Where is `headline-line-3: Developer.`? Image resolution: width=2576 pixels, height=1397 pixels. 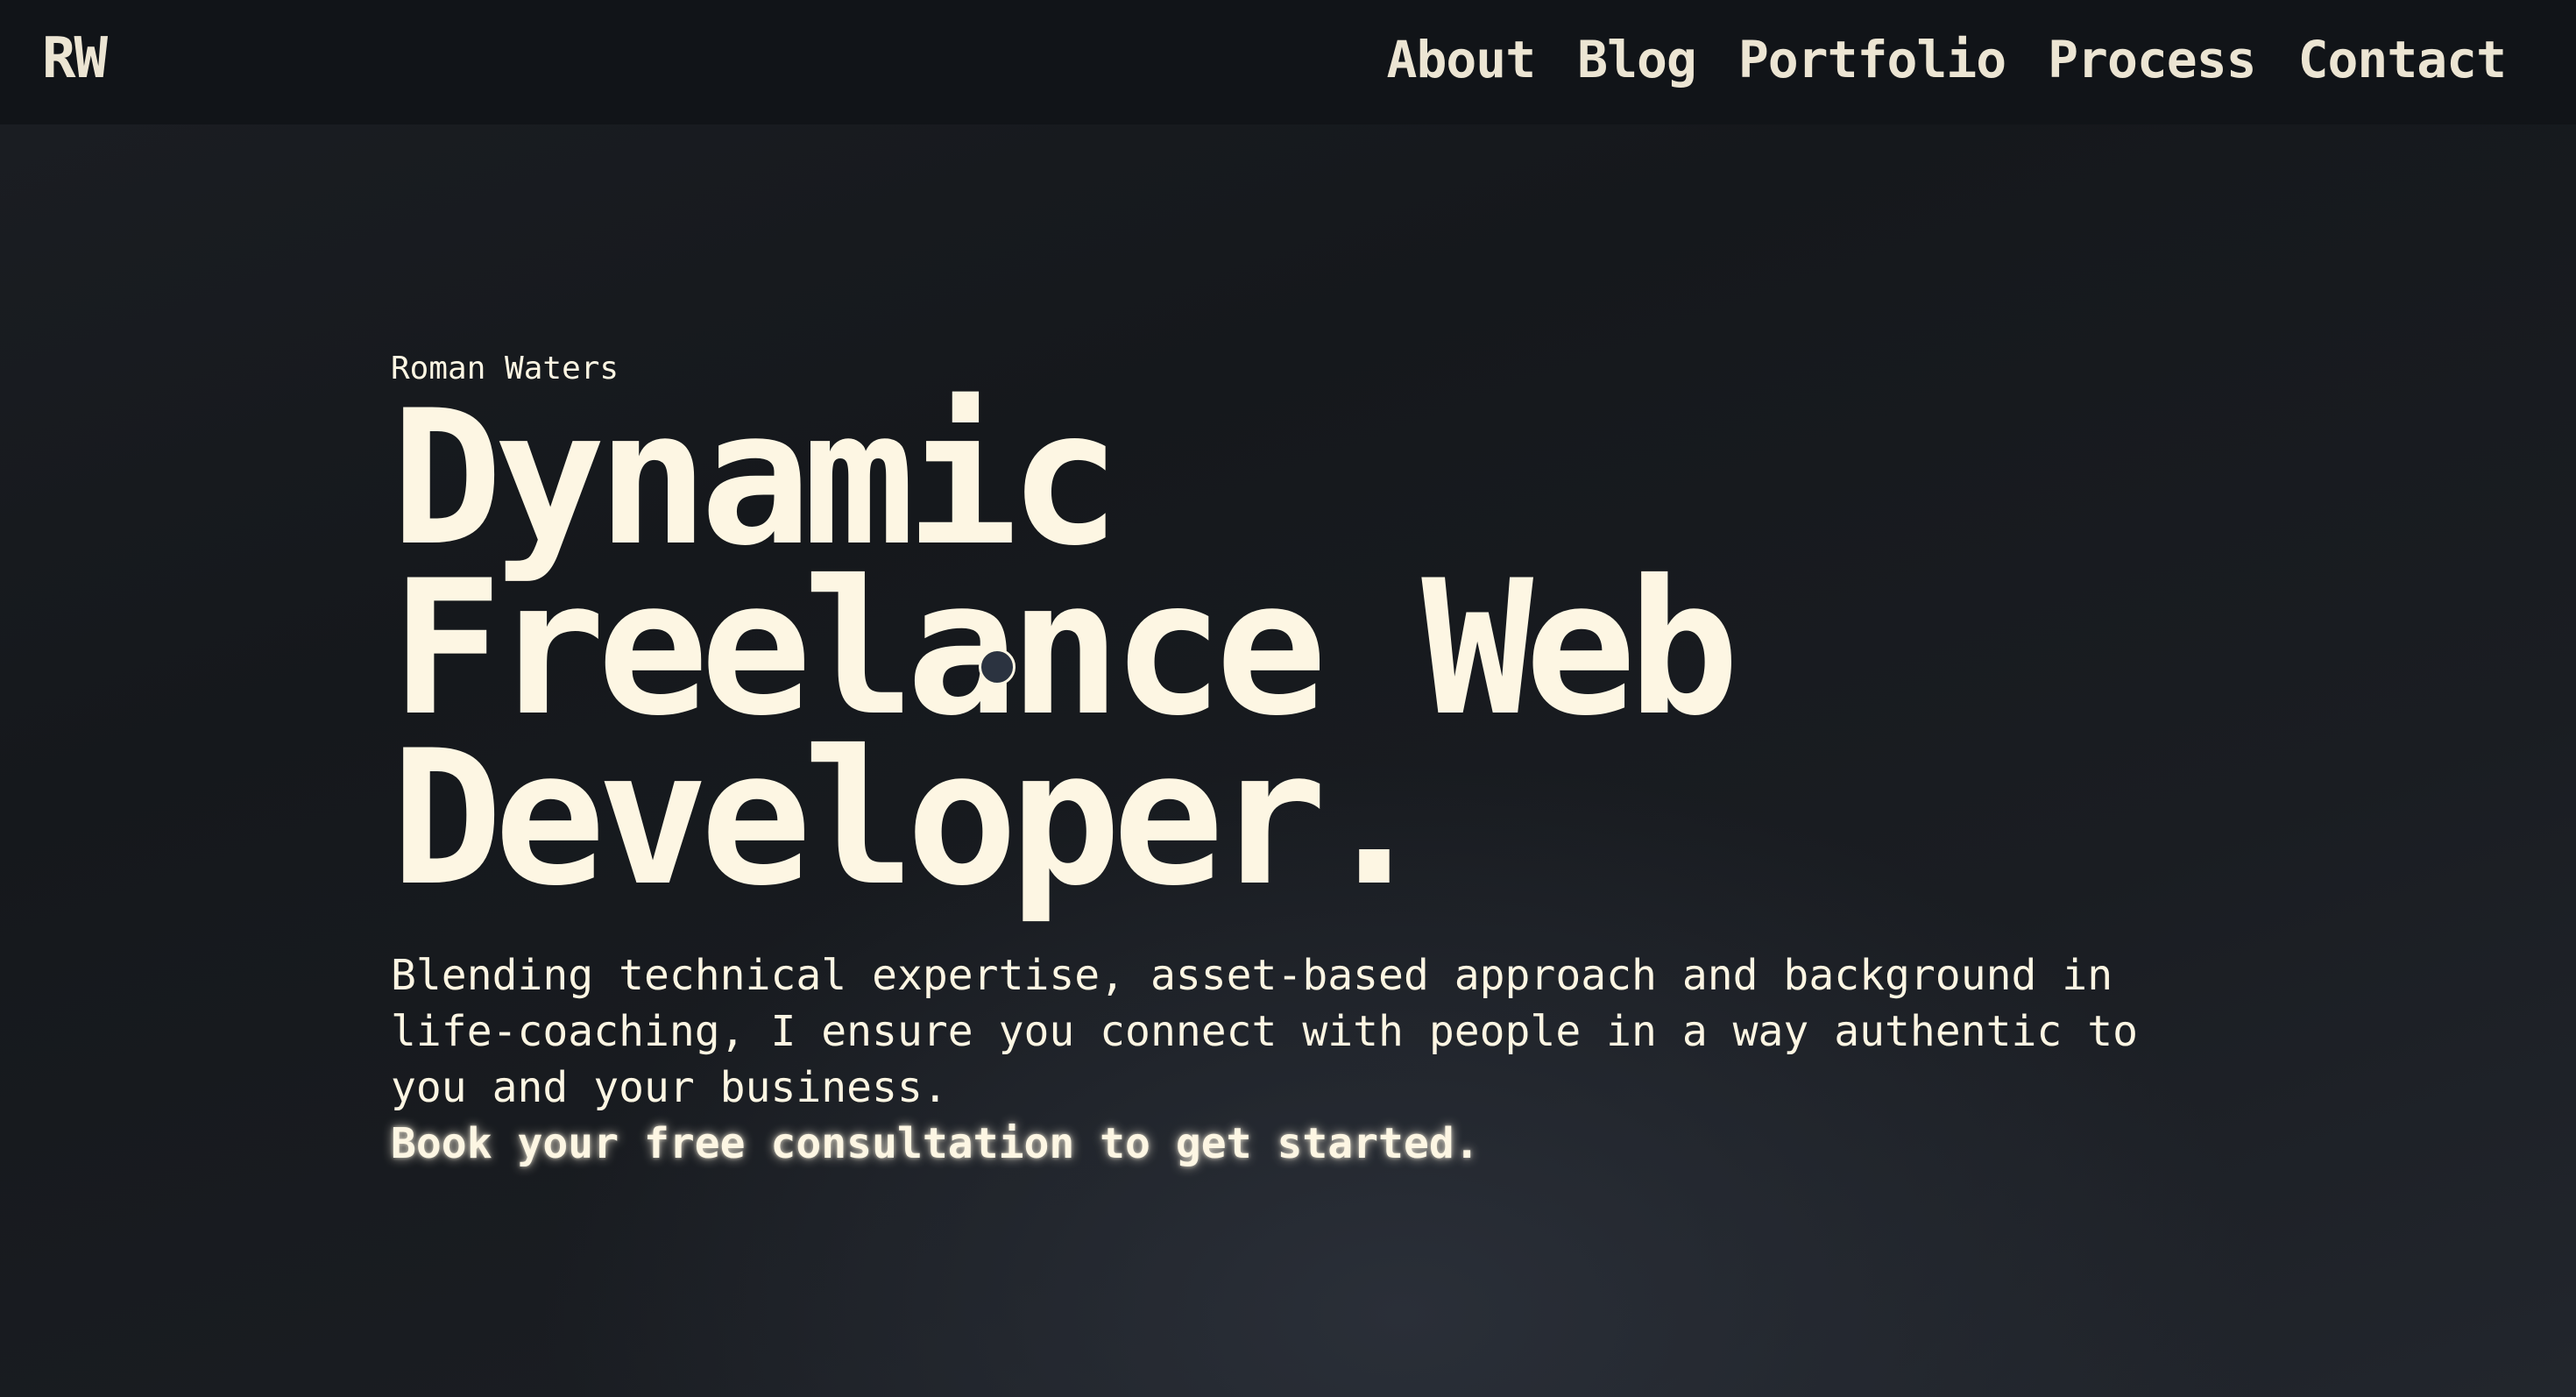
headline-line-3: Developer. is located at coordinates (910, 818).